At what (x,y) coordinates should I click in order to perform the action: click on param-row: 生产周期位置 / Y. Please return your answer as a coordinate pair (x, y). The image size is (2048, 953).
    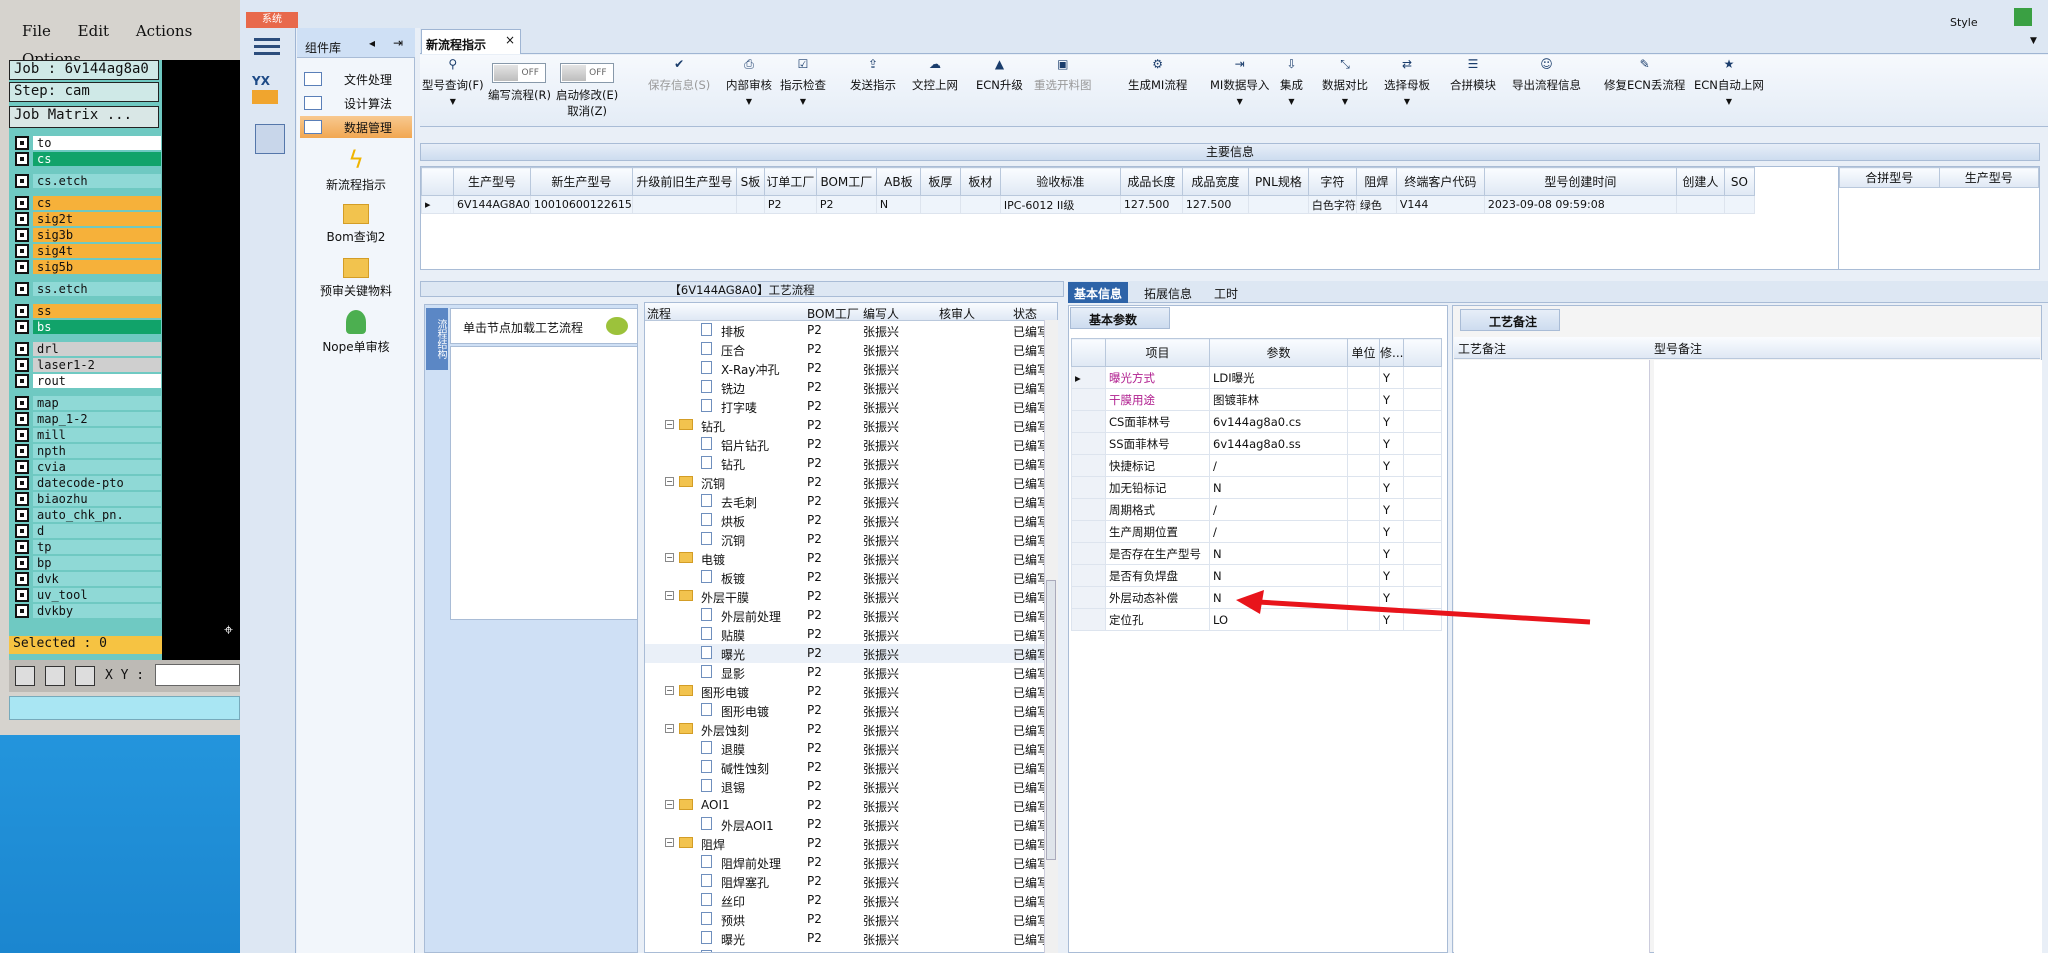
    Looking at the image, I should click on (1257, 531).